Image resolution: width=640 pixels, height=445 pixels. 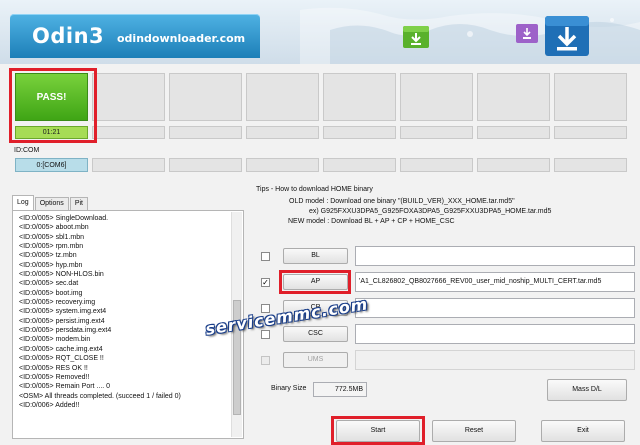 What do you see at coordinates (495, 256) in the screenshot?
I see `bl-path-field` at bounding box center [495, 256].